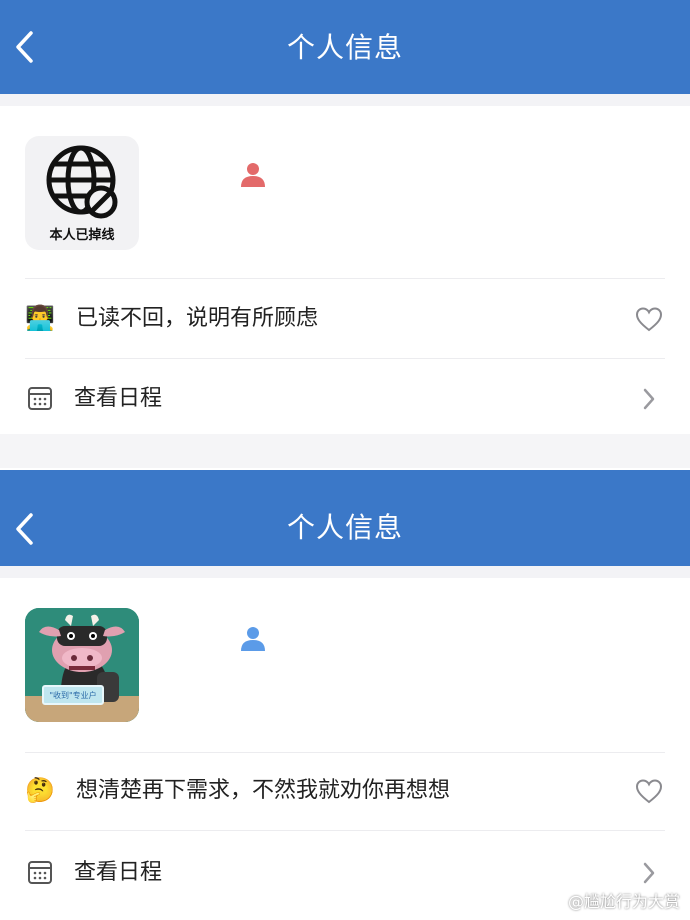  Describe the element at coordinates (40, 790) in the screenshot. I see `thinking-face-emoji-icon: 🤔` at that location.